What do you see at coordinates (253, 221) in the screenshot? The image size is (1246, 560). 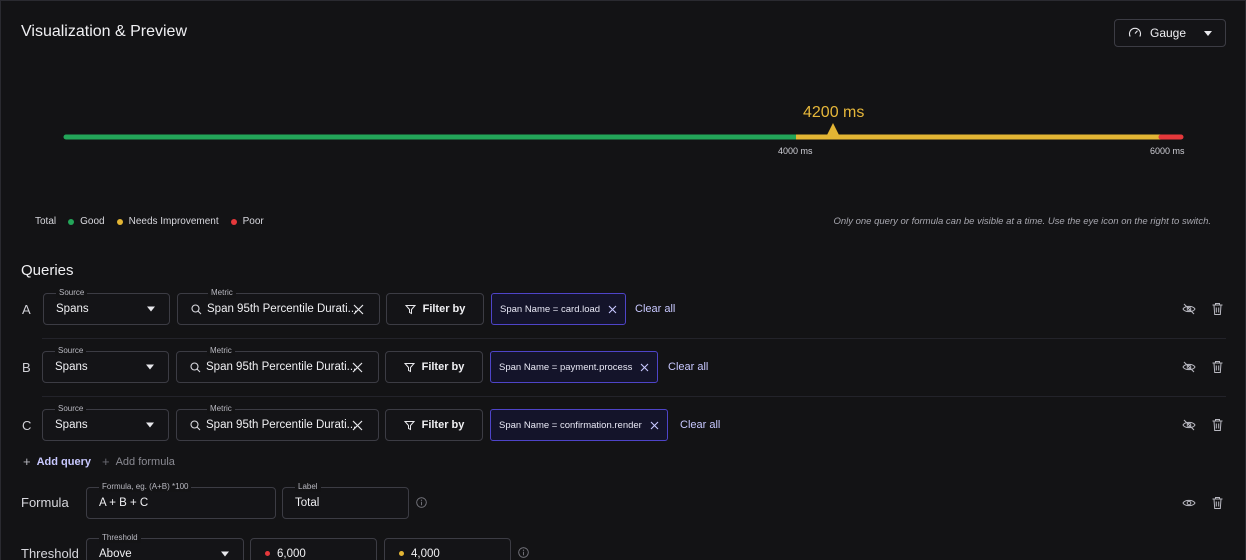 I see `legend-label: Poor` at bounding box center [253, 221].